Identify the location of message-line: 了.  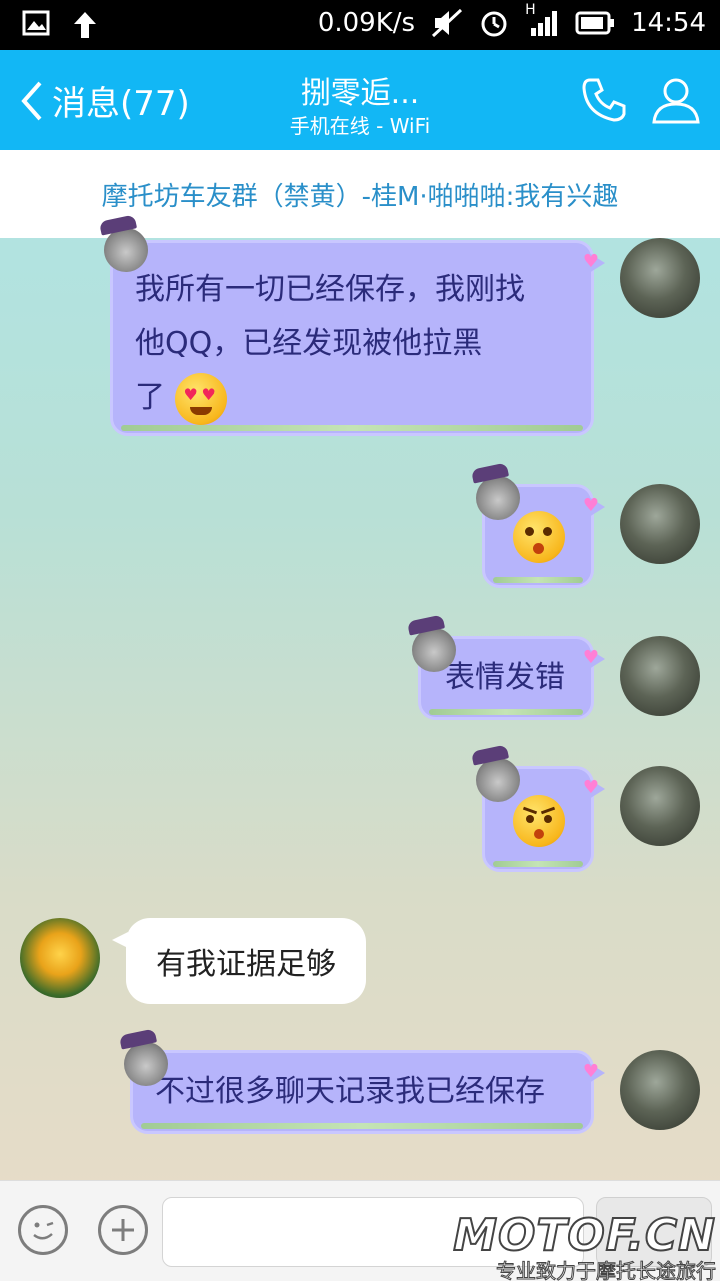
(150, 397).